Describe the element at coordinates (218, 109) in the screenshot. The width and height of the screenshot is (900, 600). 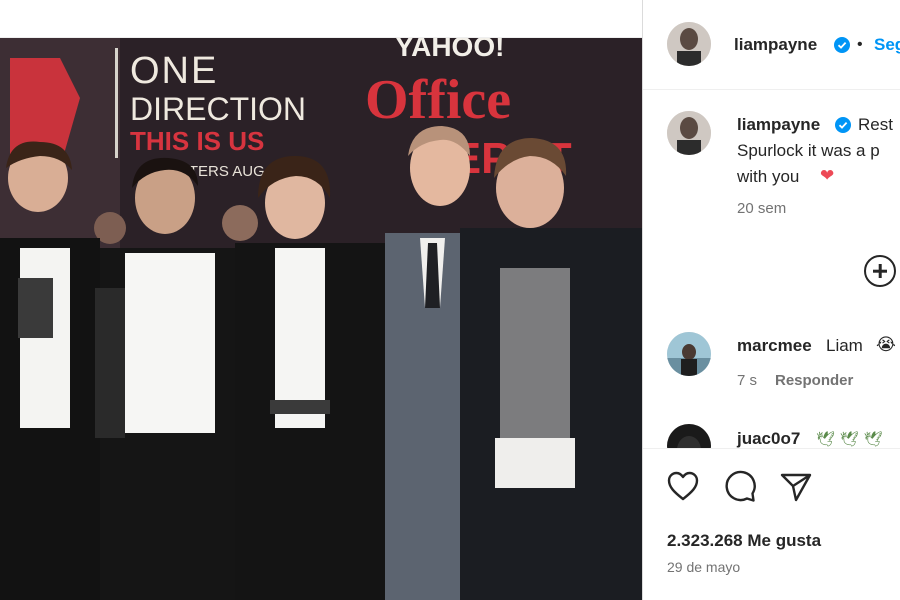
I see `backdrop-text-direction: DIRECTION` at that location.